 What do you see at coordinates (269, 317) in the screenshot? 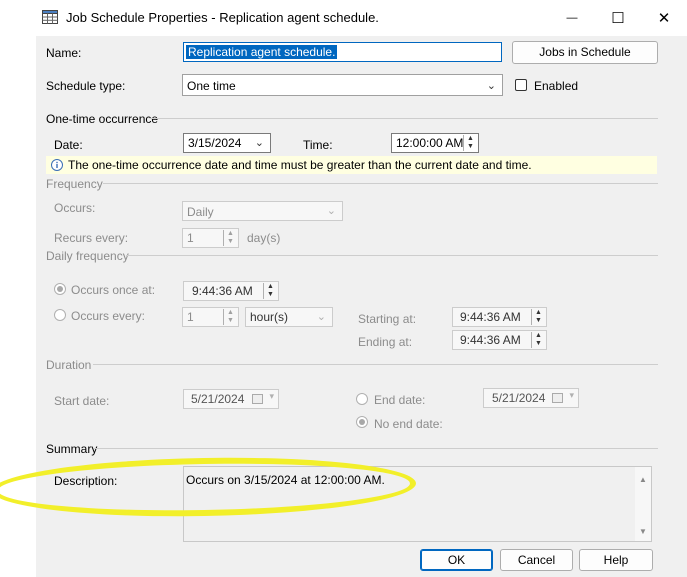
I see `occurs-every-unit: hour(s)` at bounding box center [269, 317].